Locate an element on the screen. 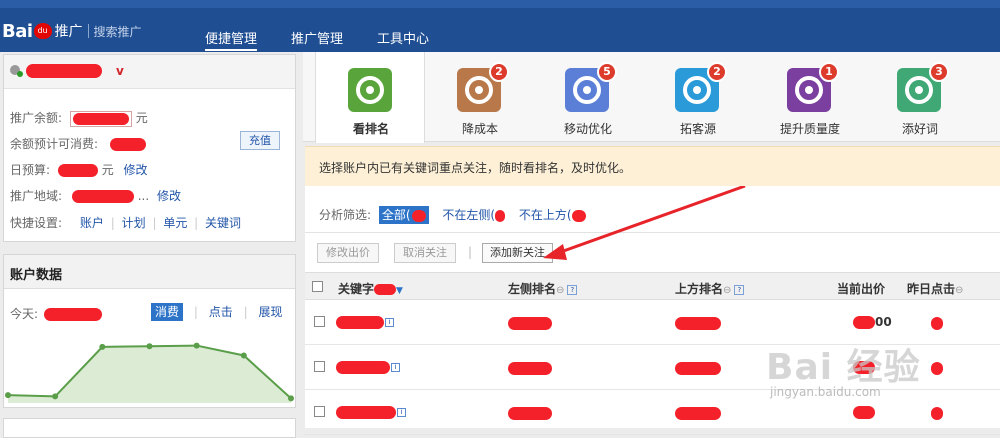 The height and width of the screenshot is (438, 1000). notice-bar: 选择账户内已有关键词重点关注，随时看排名，及时优化。 is located at coordinates (652, 166).